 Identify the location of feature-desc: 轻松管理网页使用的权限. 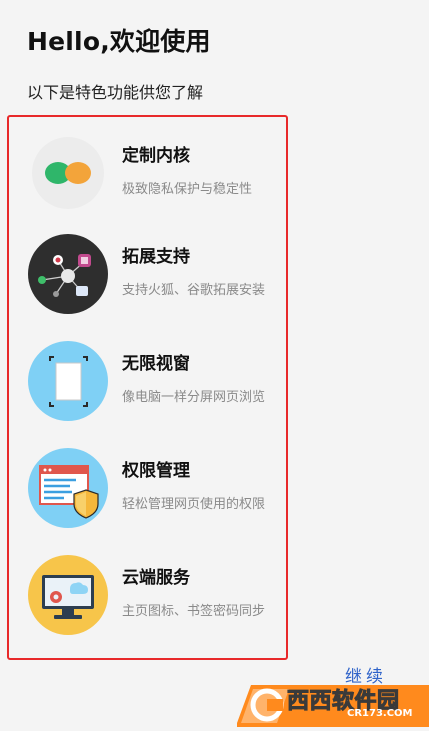
(194, 504).